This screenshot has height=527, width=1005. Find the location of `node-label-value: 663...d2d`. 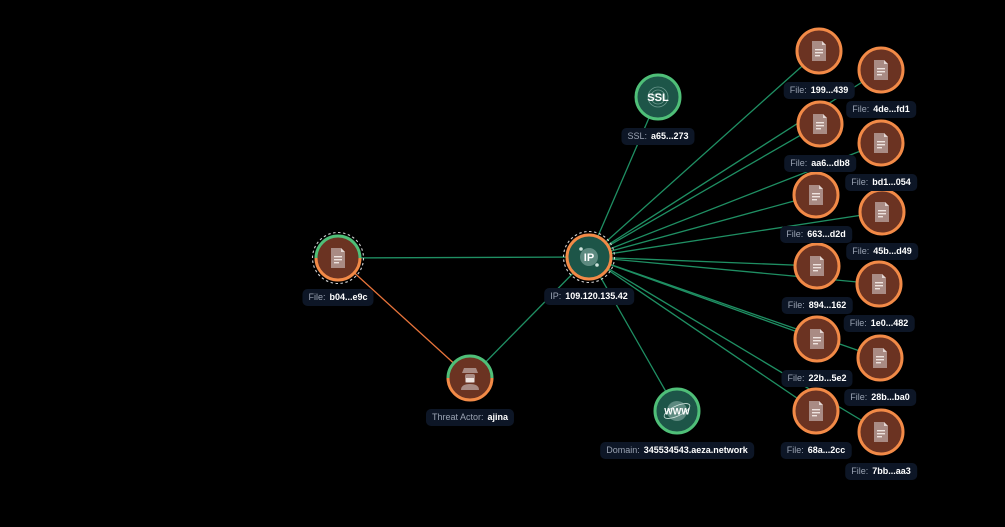

node-label-value: 663...d2d is located at coordinates (826, 234).